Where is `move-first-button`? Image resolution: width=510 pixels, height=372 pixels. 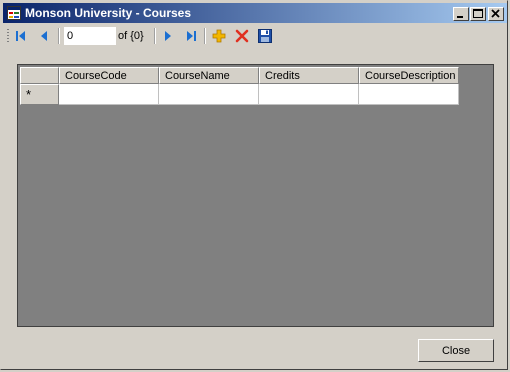 move-first-button is located at coordinates (21, 36).